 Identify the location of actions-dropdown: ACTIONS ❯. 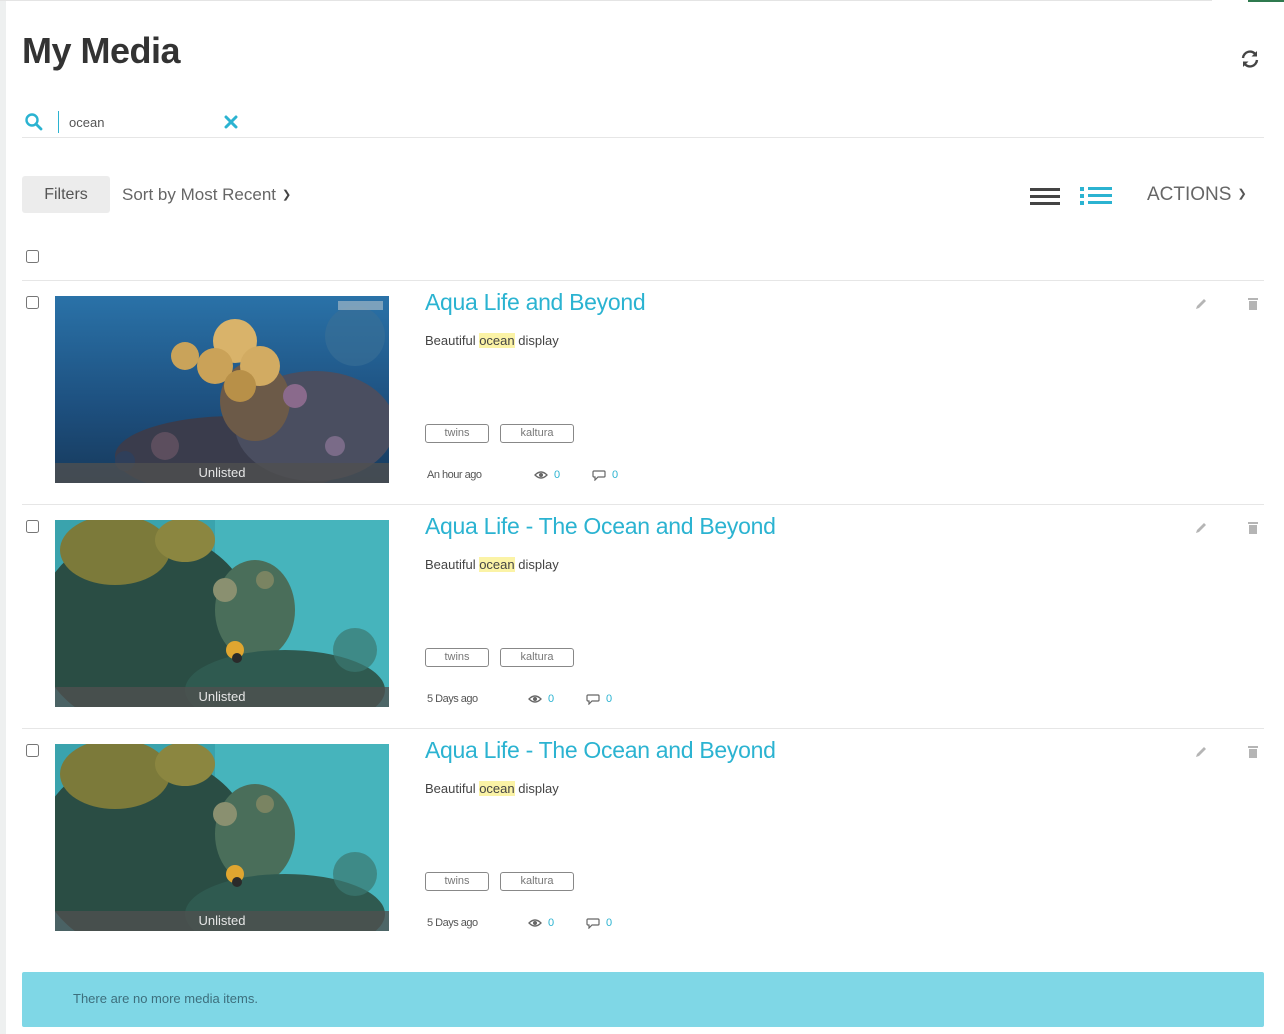
(1197, 195).